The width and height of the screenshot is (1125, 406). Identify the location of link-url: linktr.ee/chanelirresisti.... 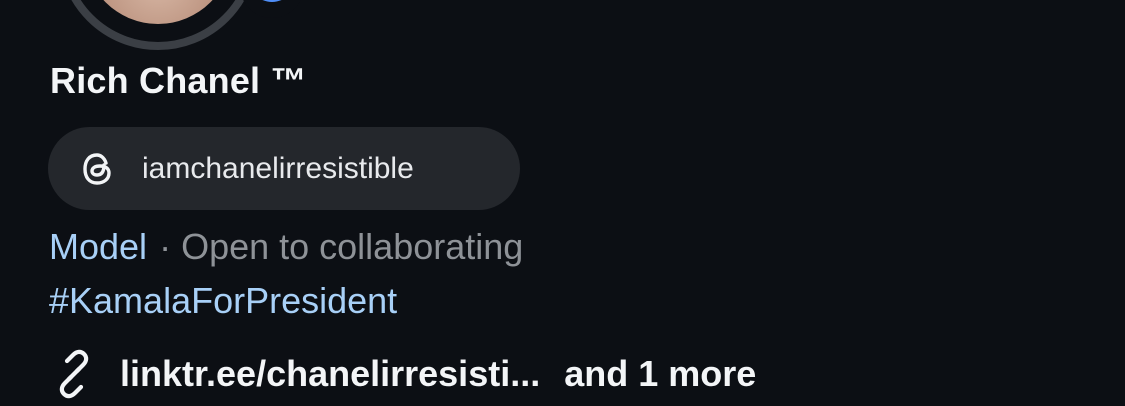
(330, 374).